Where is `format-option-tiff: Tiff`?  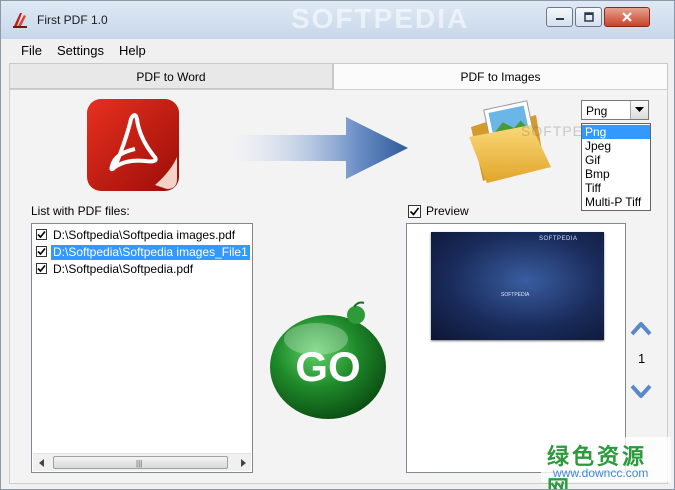 format-option-tiff: Tiff is located at coordinates (616, 188).